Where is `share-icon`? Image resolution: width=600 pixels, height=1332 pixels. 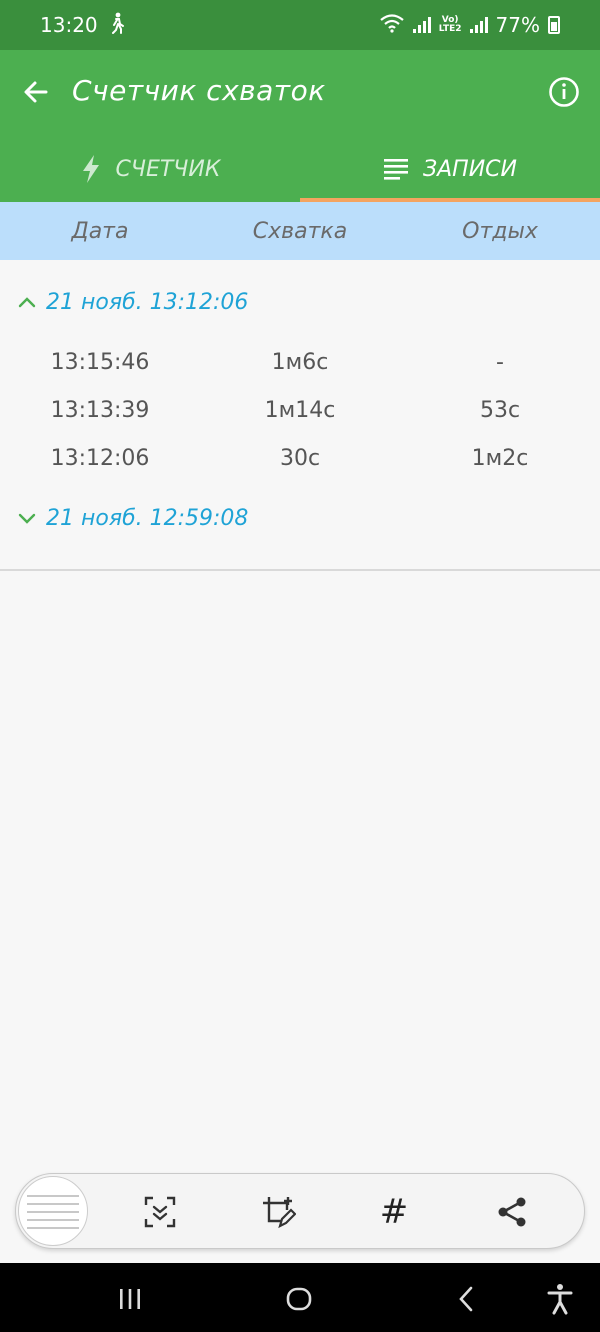
share-icon is located at coordinates (512, 1212).